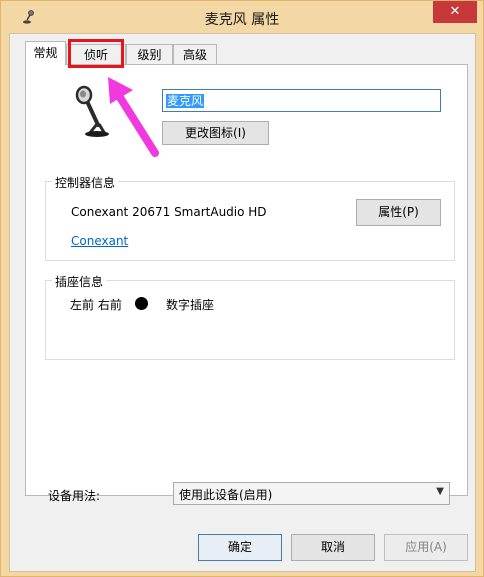 The width and height of the screenshot is (484, 577). I want to click on chevron-down-icon: ▼, so click(440, 491).